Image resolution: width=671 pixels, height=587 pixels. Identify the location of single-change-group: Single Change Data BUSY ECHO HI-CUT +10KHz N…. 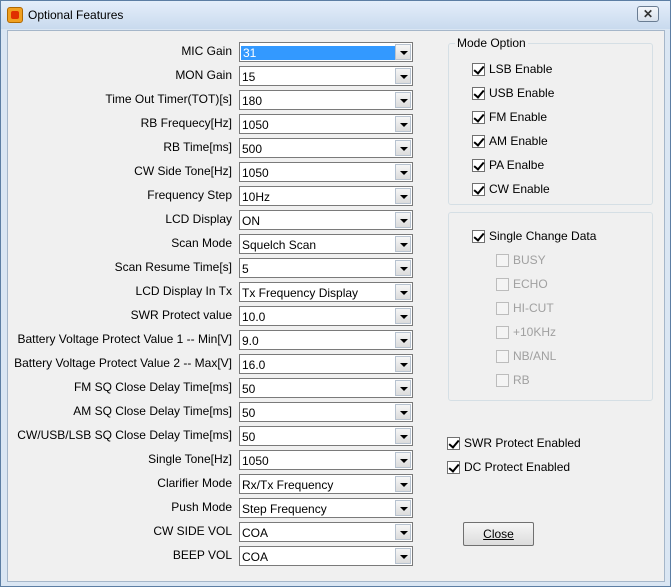
(550, 306).